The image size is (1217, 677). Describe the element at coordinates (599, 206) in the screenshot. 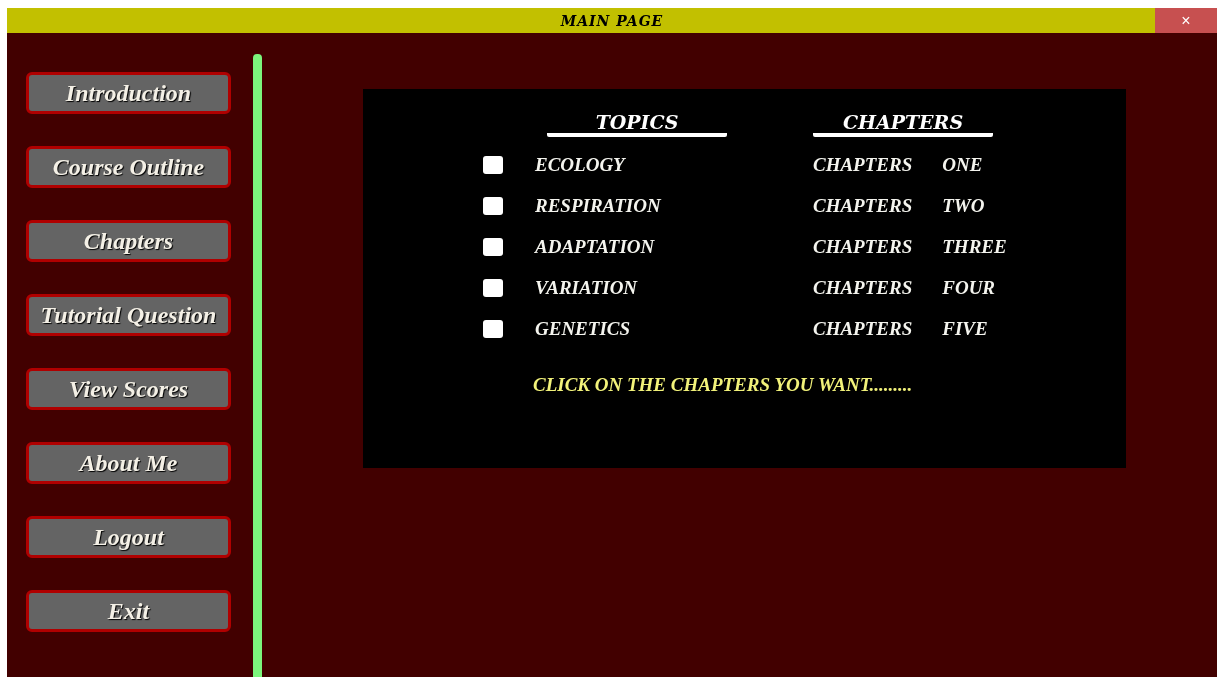

I see `topic-label: RESPIRATION` at that location.